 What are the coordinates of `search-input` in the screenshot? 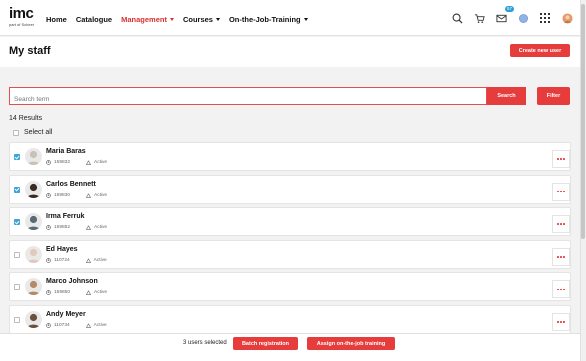 It's located at (248, 99).